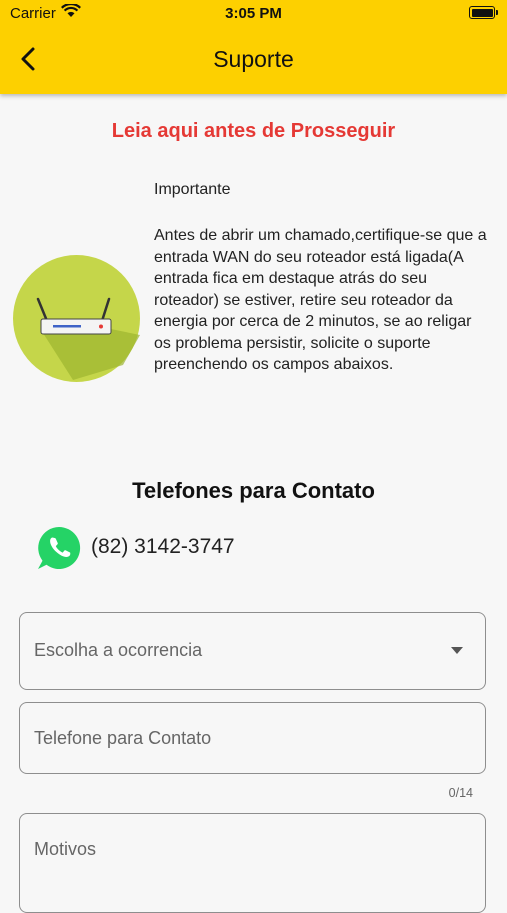 Image resolution: width=507 pixels, height=913 pixels. Describe the element at coordinates (252, 651) in the screenshot. I see `occurrence-select: Escolha a ocorrencia` at that location.